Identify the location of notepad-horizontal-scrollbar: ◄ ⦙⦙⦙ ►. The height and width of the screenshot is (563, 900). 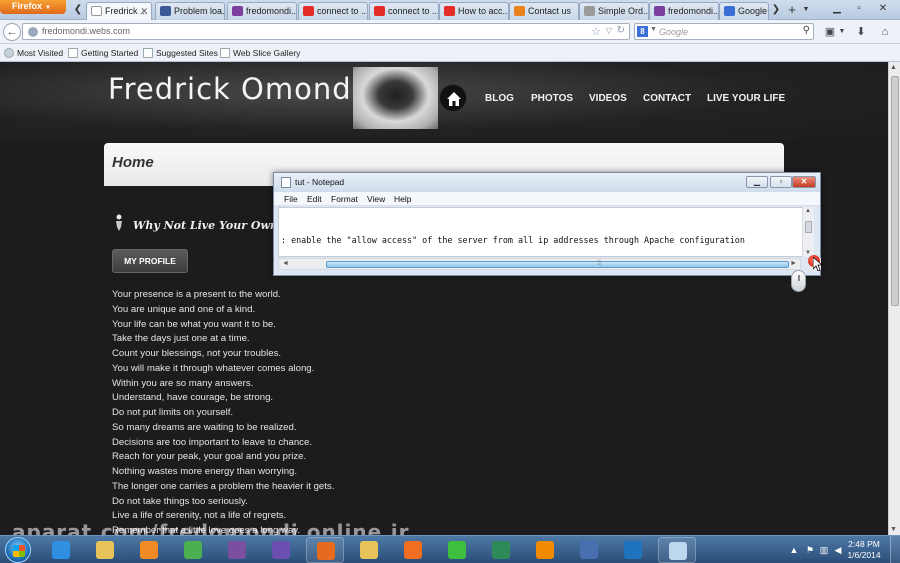
(539, 264).